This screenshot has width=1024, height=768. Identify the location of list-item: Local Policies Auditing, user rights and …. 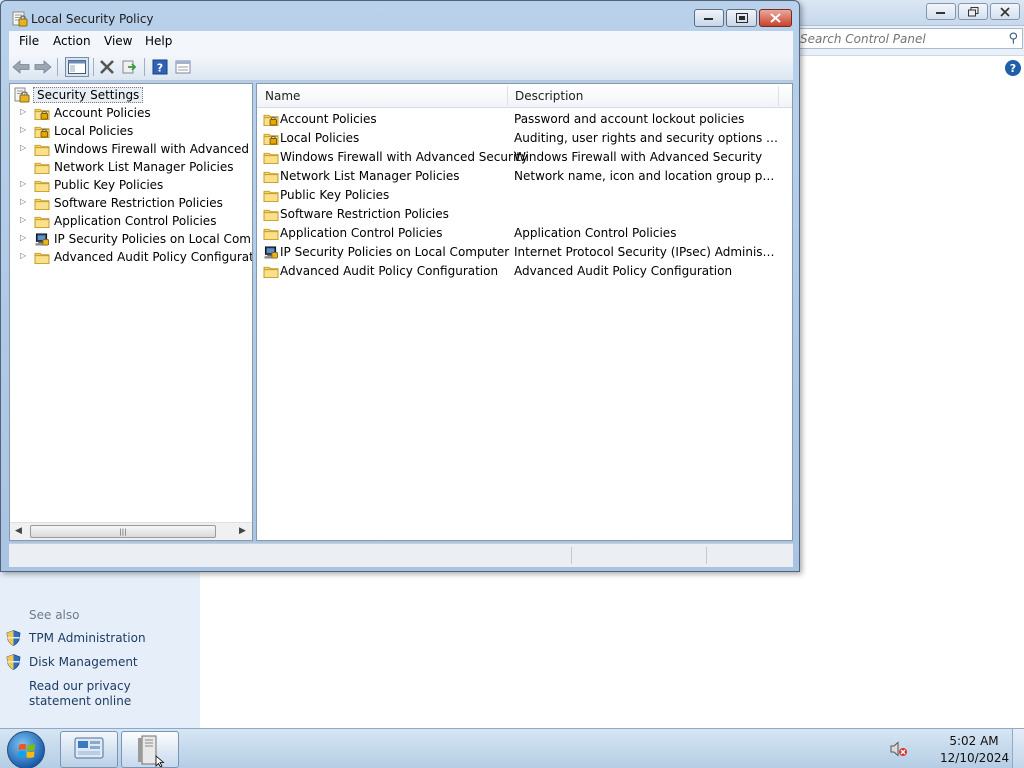
(526, 138).